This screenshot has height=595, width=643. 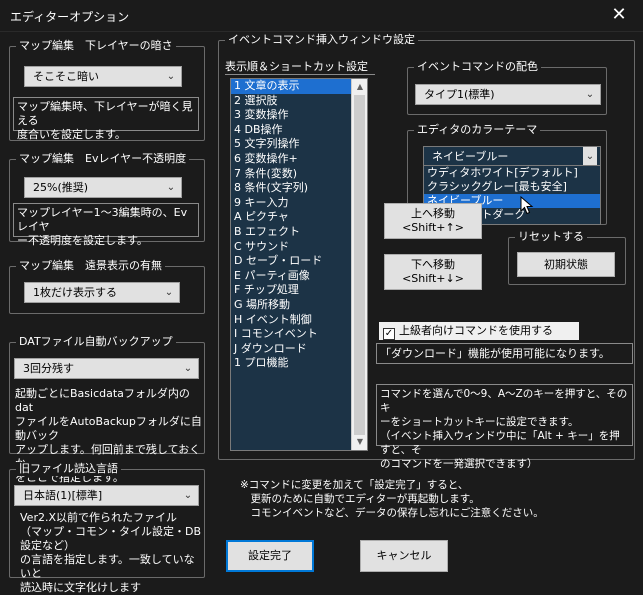 What do you see at coordinates (433, 264) in the screenshot?
I see `button-label: 下へ移動` at bounding box center [433, 264].